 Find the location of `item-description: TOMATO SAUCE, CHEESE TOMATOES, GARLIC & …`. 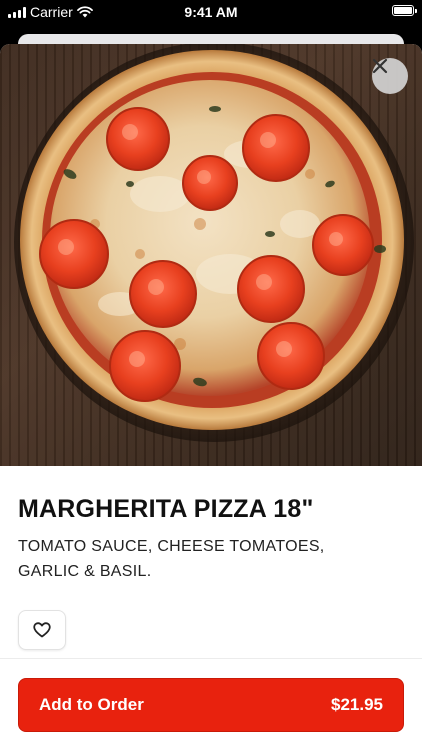

item-description: TOMATO SAUCE, CHEESE TOMATOES, GARLIC & … is located at coordinates (171, 559).